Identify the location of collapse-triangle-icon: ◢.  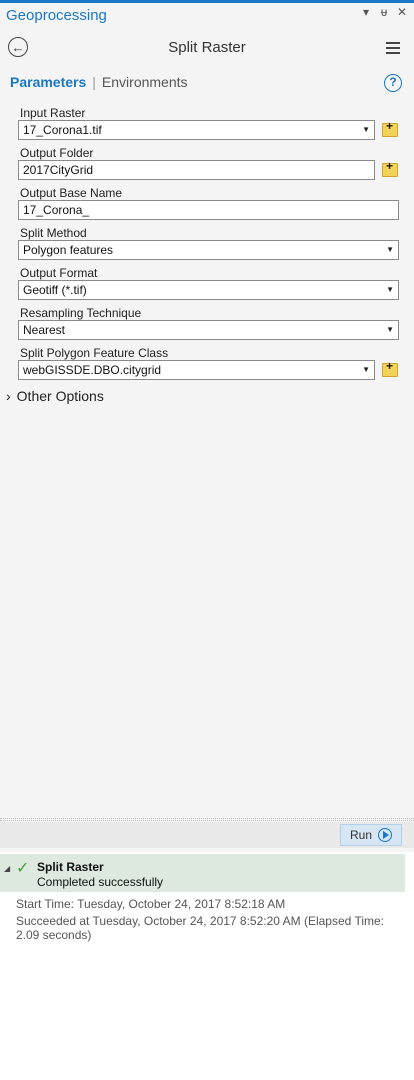
(7, 868).